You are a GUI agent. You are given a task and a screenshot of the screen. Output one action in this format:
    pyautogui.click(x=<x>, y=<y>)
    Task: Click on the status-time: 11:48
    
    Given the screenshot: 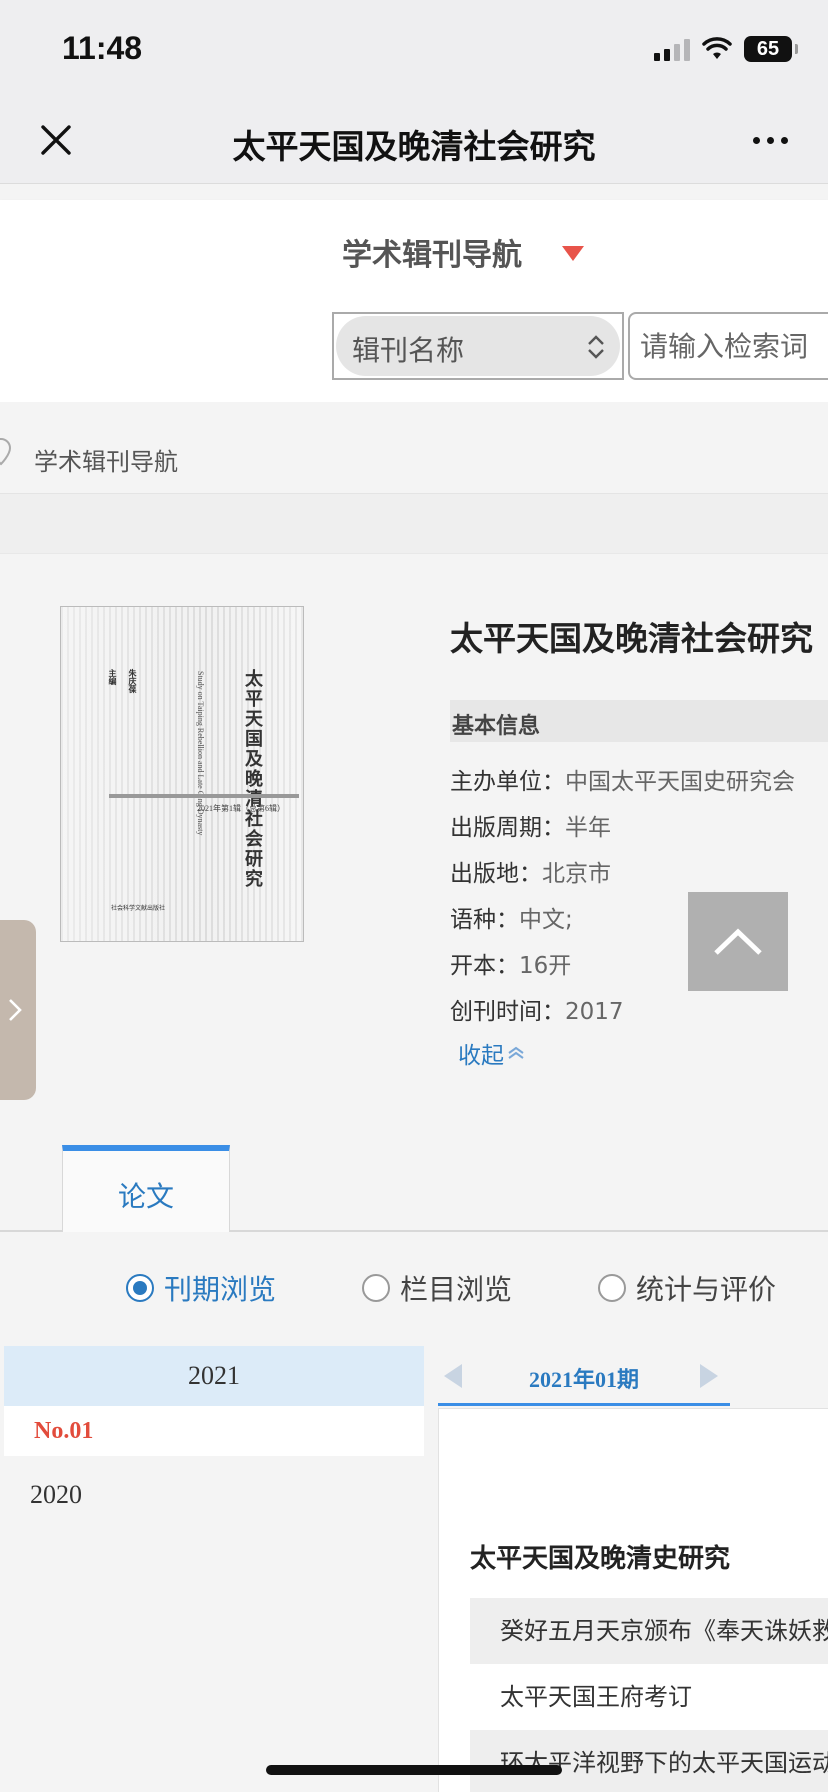 What is the action you would take?
    pyautogui.click(x=102, y=48)
    